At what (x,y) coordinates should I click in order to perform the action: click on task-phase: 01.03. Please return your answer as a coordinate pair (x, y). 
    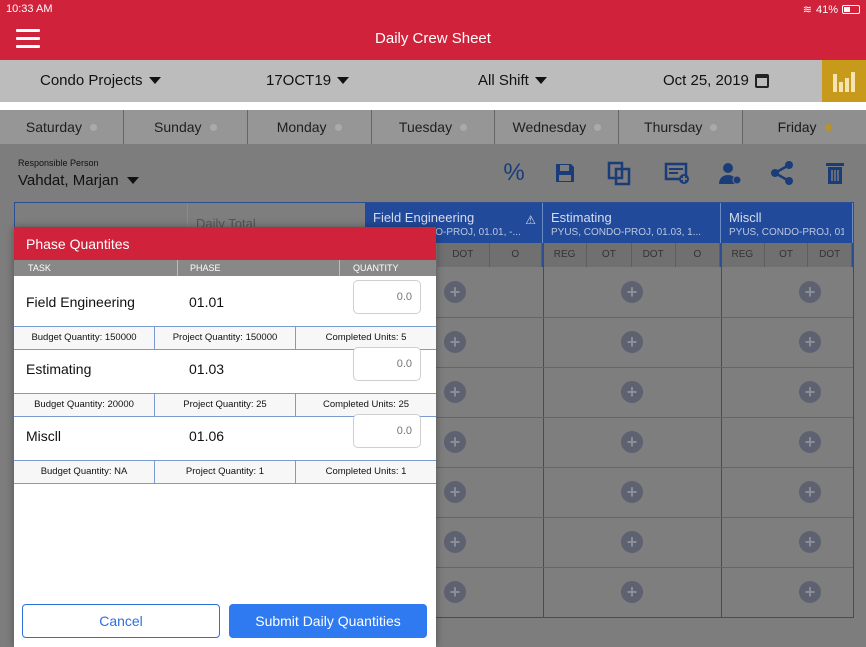
    Looking at the image, I should click on (207, 369).